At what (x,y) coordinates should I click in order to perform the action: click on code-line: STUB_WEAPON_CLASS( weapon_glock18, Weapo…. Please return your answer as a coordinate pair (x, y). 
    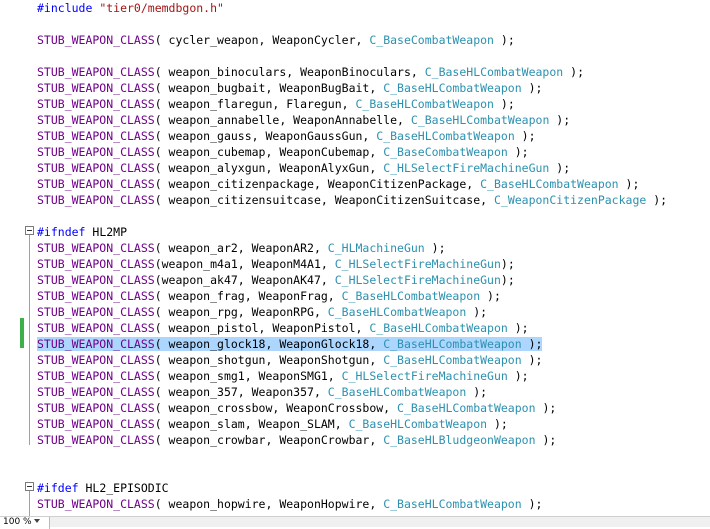
    Looking at the image, I should click on (290, 344).